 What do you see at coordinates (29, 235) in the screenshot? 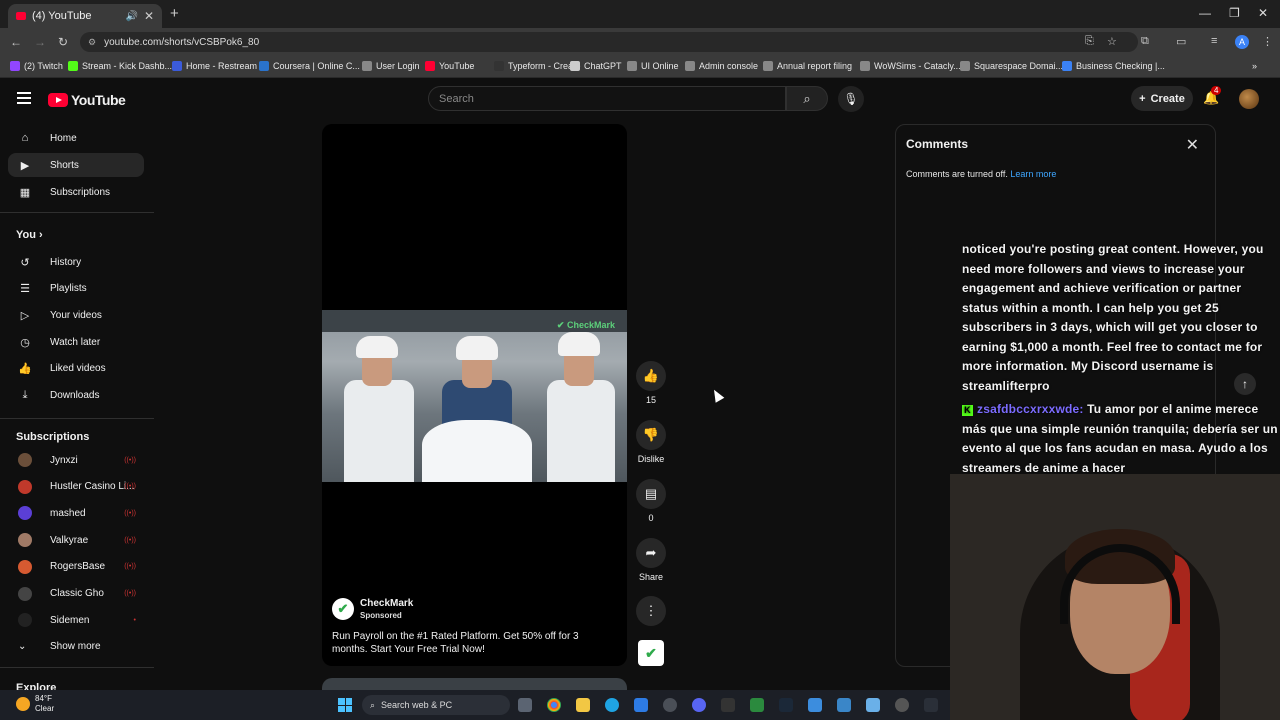
I see `you-section-heading: You ›` at bounding box center [29, 235].